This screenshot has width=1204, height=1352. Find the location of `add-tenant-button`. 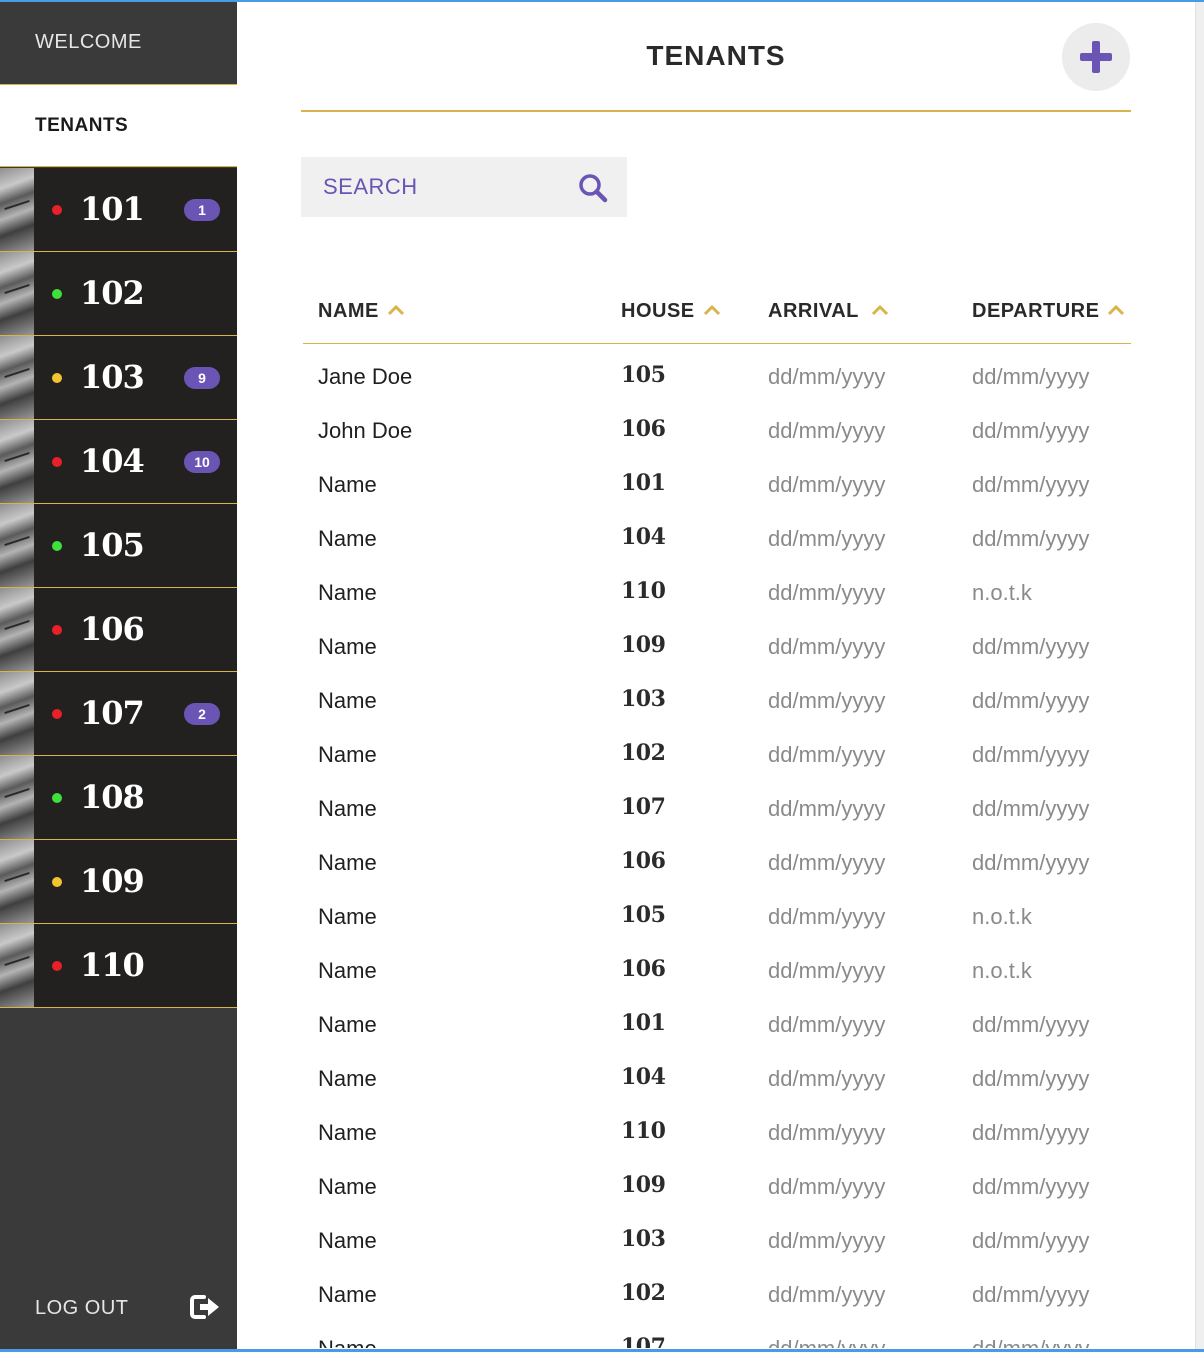

add-tenant-button is located at coordinates (1096, 57).